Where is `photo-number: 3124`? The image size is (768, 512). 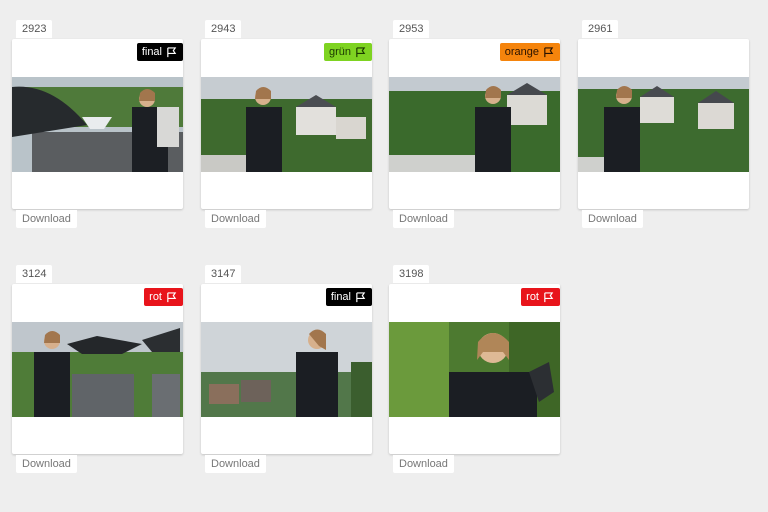 photo-number: 3124 is located at coordinates (34, 274).